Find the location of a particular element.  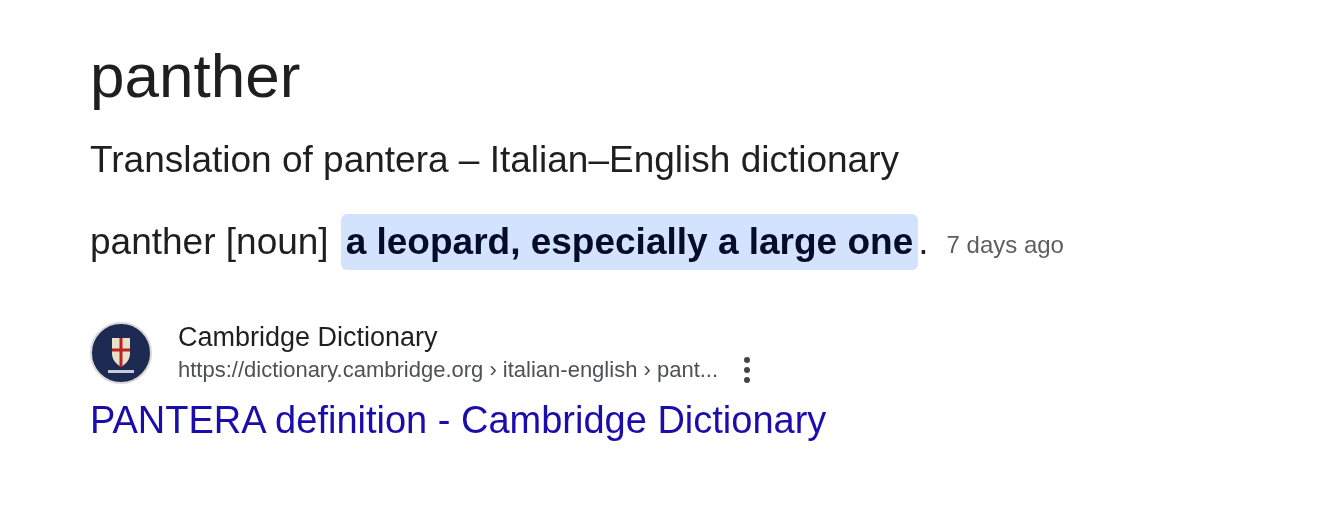

site-name: Cambridge Dictionary is located at coordinates (308, 337).